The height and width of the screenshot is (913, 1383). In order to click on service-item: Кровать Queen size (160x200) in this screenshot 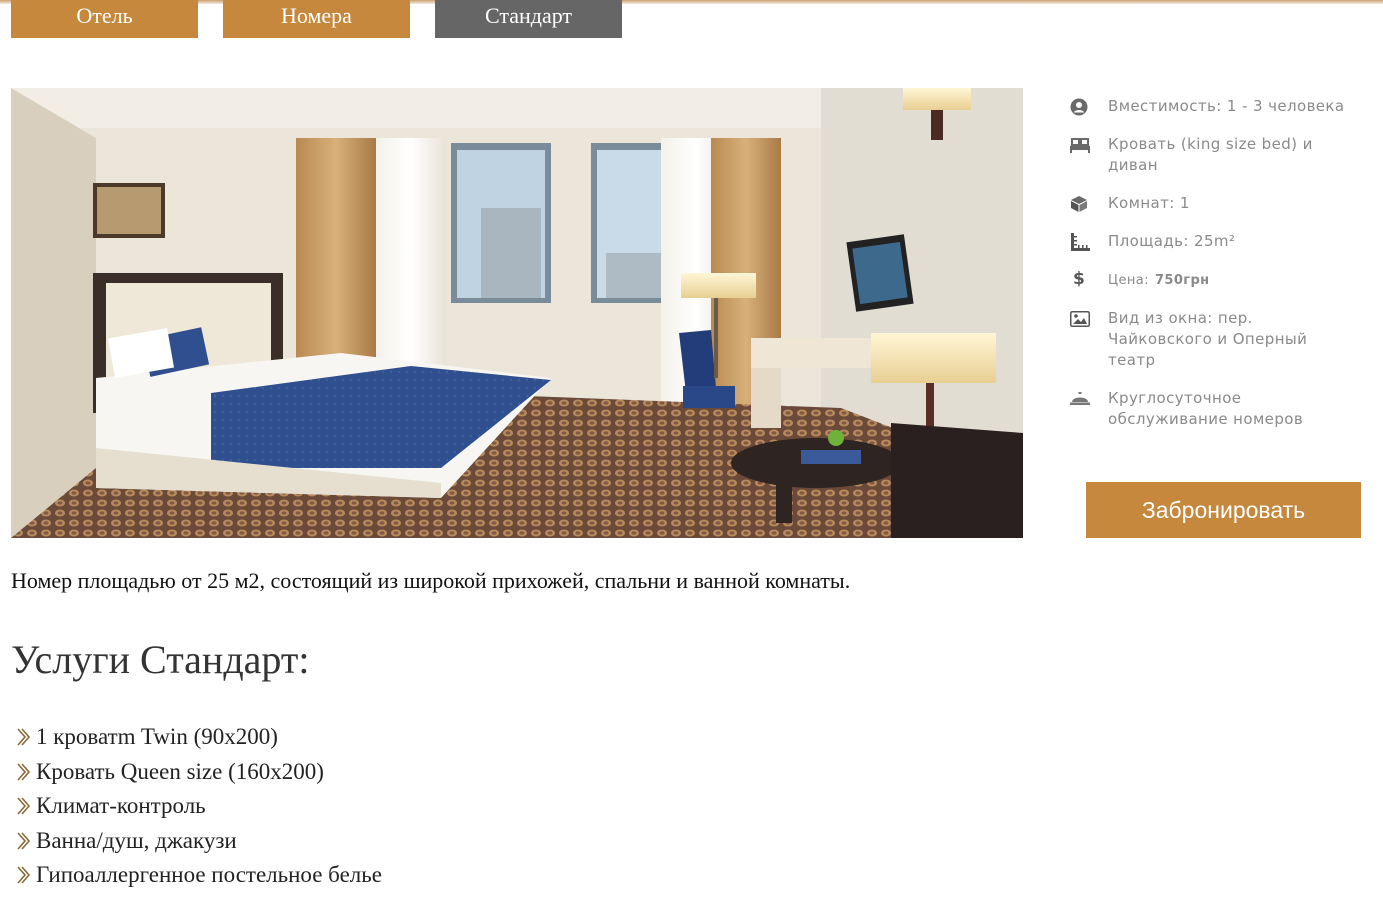, I will do `click(198, 772)`.